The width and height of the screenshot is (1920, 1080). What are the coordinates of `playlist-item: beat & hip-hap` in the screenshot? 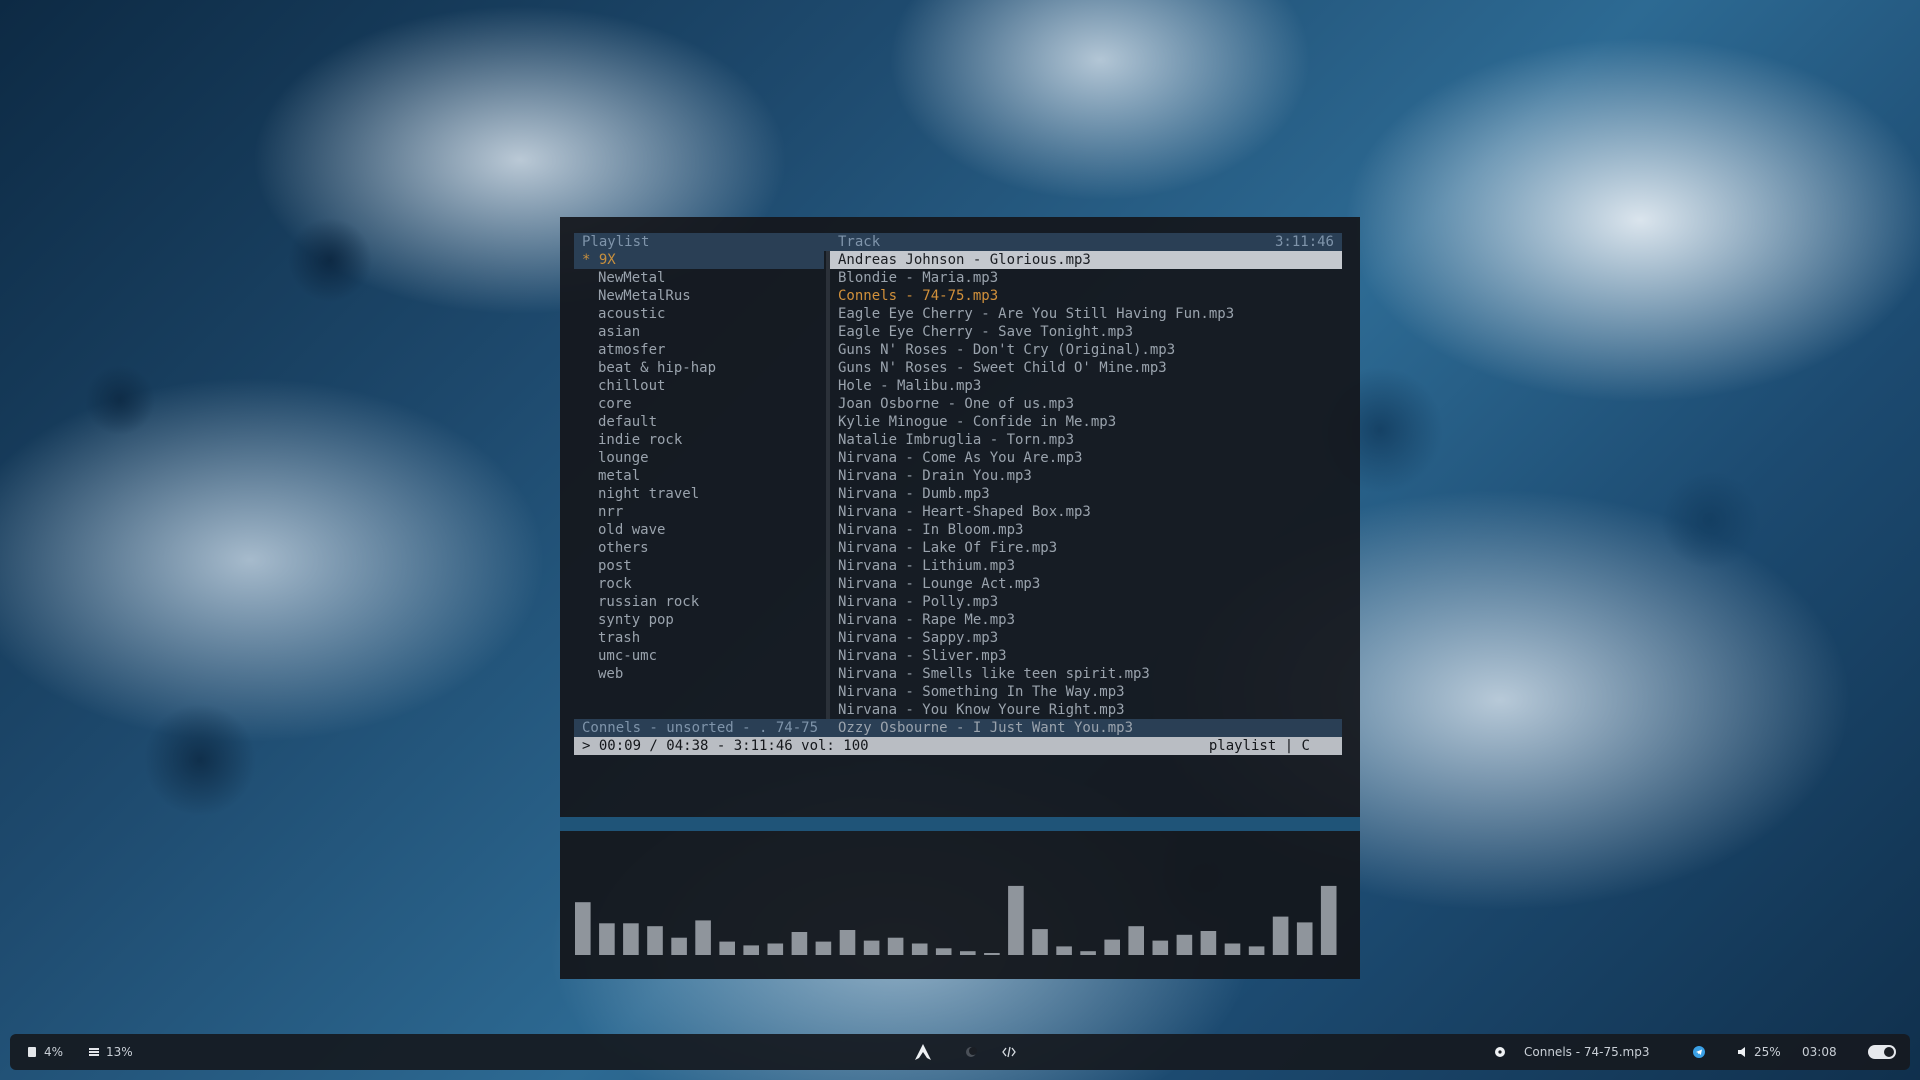 It's located at (699, 368).